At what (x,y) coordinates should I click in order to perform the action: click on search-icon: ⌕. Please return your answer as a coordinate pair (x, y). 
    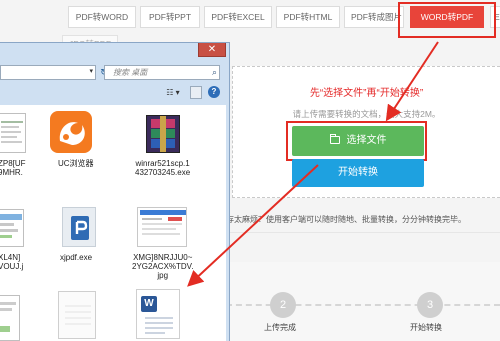
    Looking at the image, I should click on (214, 72).